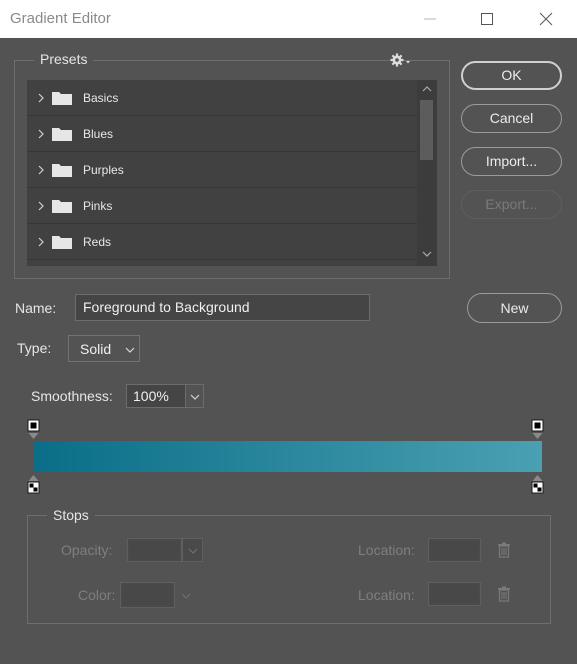 This screenshot has width=577, height=664. Describe the element at coordinates (222, 242) in the screenshot. I see `preset-folder-reds: Reds` at that location.